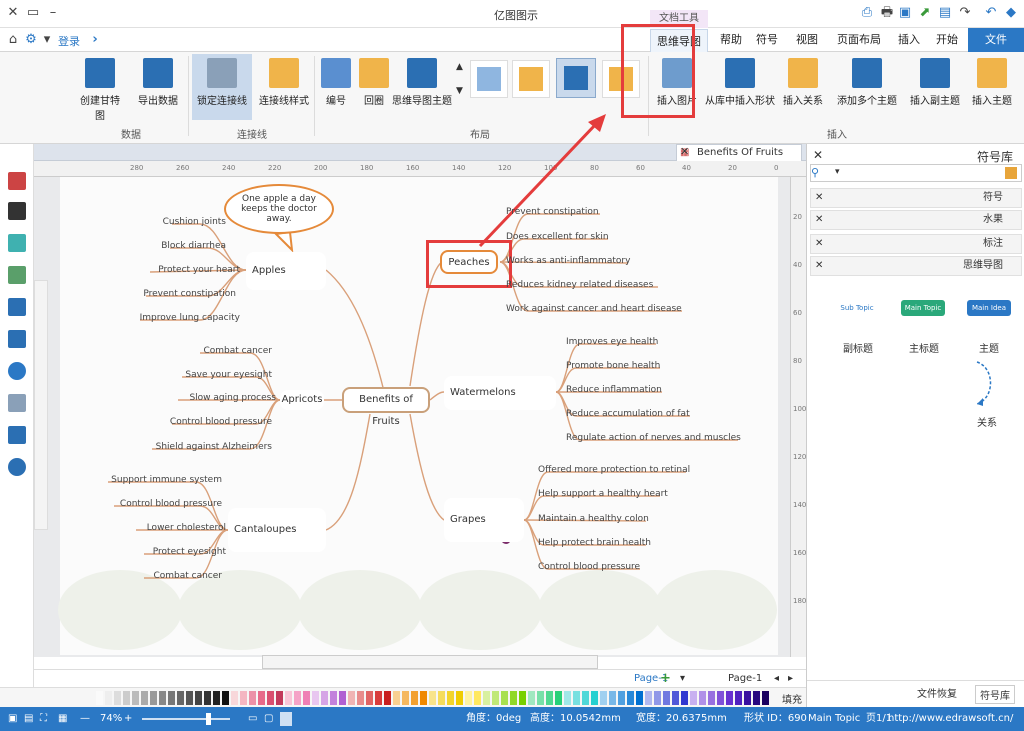 The width and height of the screenshot is (1024, 731). Describe the element at coordinates (62, 719) in the screenshot. I see `grid-icon: ▦` at that location.